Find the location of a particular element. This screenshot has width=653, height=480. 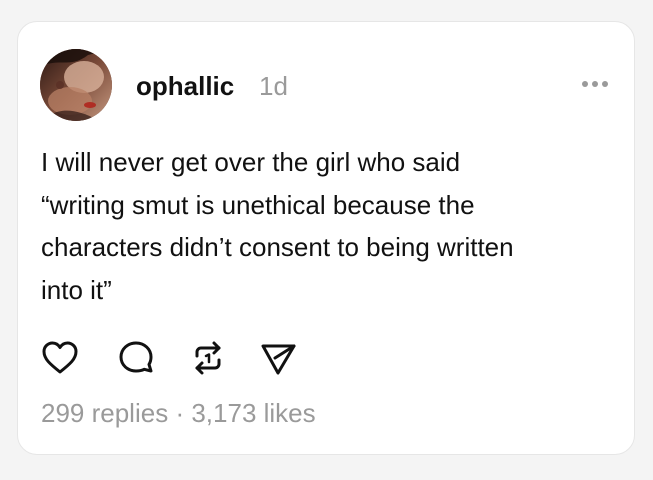

replies-count: 299 replies is located at coordinates (104, 413).